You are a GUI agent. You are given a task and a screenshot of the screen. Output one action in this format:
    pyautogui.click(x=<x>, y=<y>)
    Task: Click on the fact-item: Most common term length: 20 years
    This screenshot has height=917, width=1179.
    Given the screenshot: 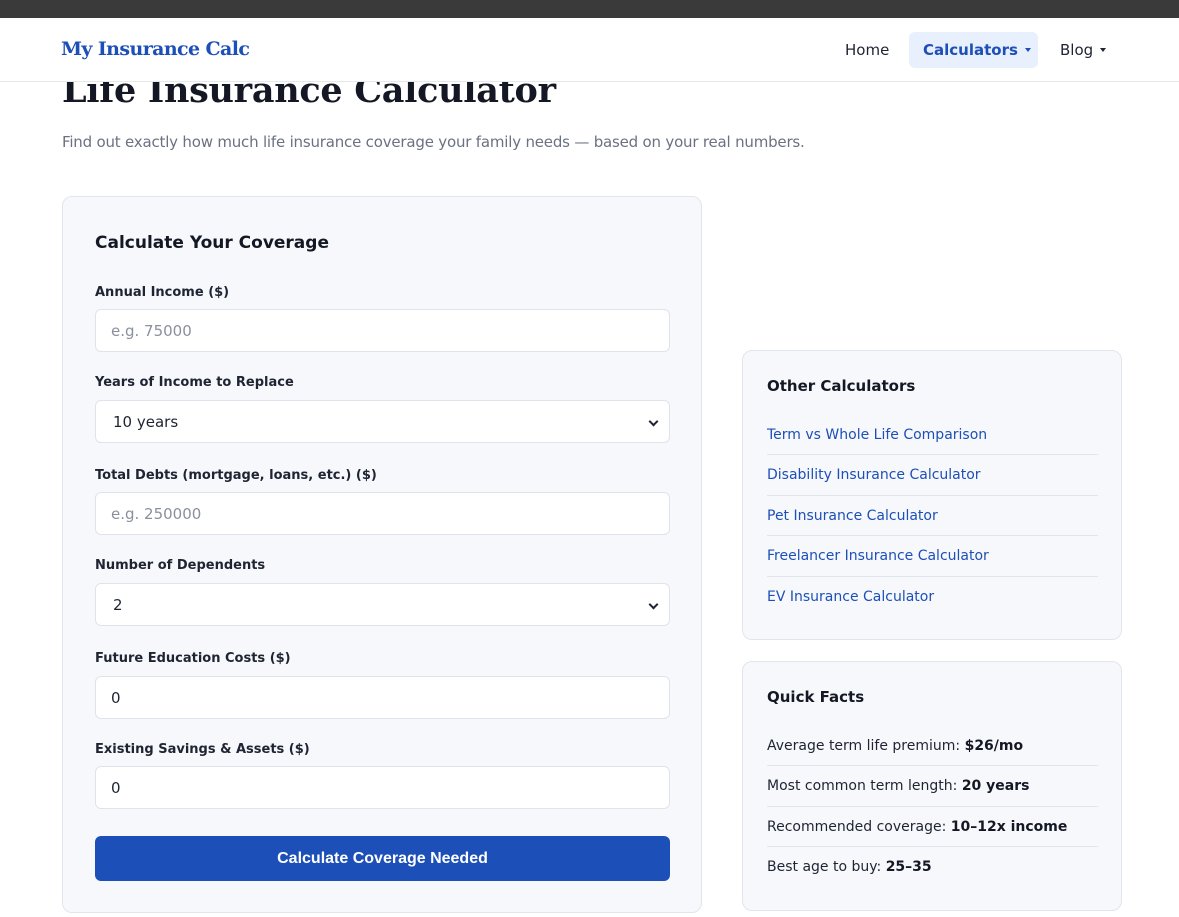 What is the action you would take?
    pyautogui.click(x=932, y=786)
    